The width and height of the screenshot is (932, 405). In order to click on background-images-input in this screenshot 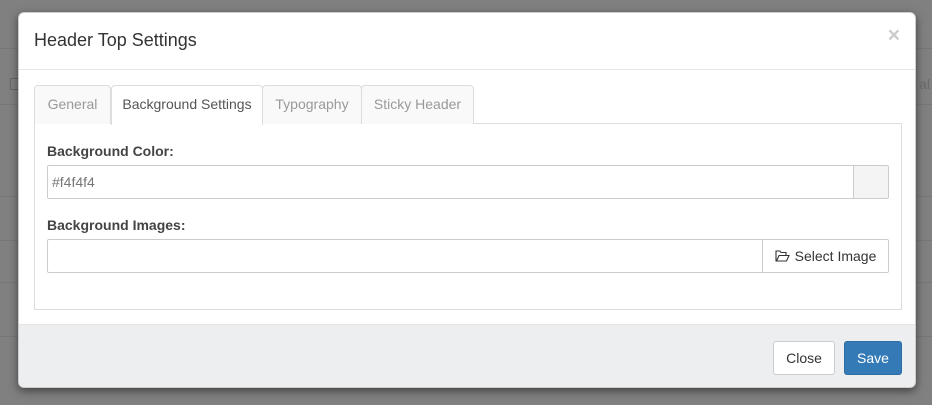, I will do `click(405, 256)`.